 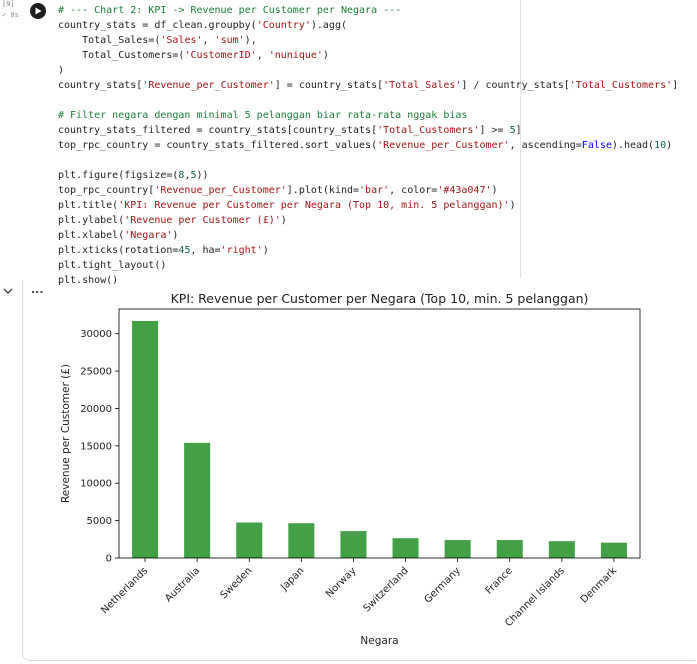 What do you see at coordinates (379, 641) in the screenshot?
I see `x-axis-label: Negara` at bounding box center [379, 641].